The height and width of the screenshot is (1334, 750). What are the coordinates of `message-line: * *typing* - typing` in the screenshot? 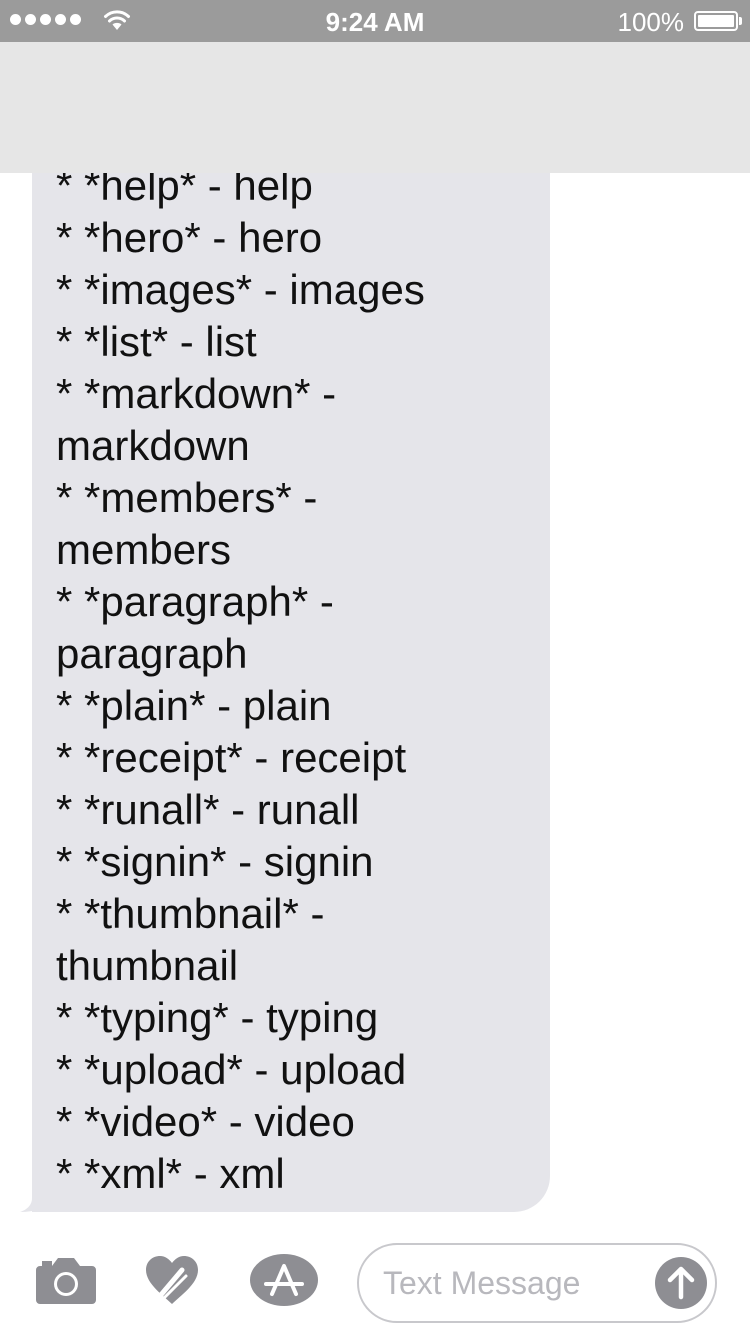 It's located at (217, 1017).